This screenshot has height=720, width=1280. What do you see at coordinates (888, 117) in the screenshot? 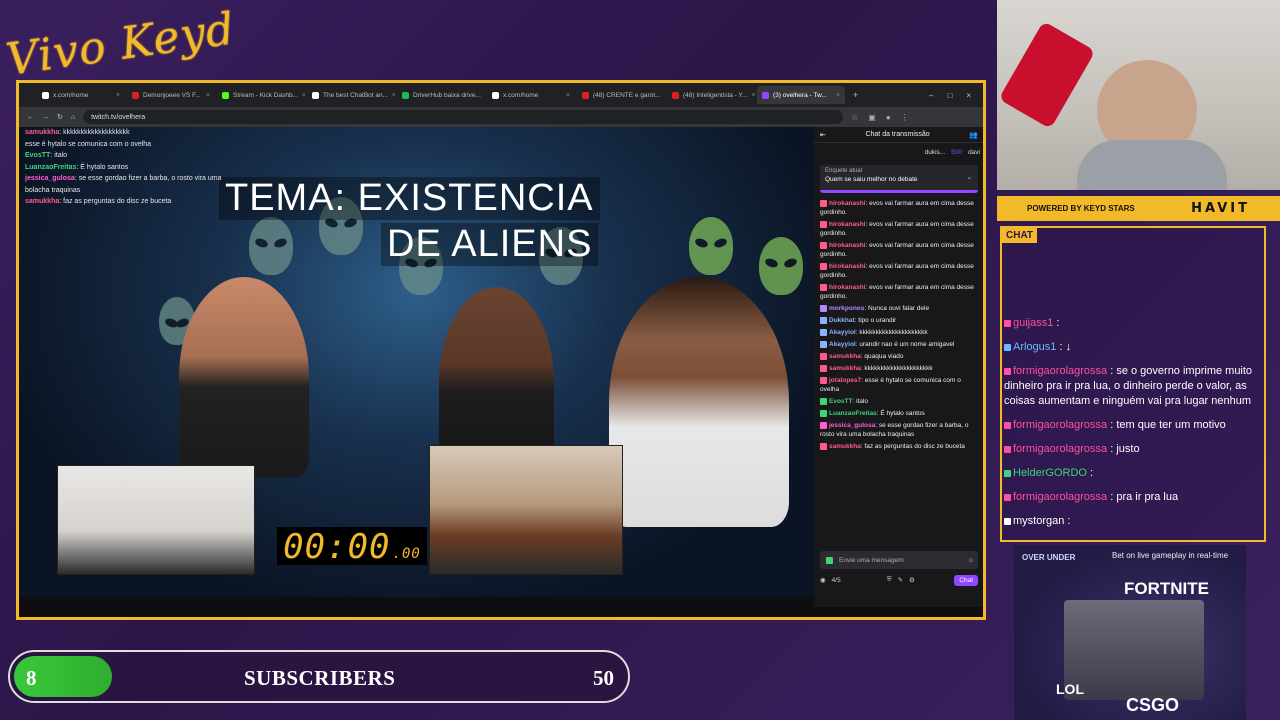
I see `profile-icon: ●` at bounding box center [888, 117].